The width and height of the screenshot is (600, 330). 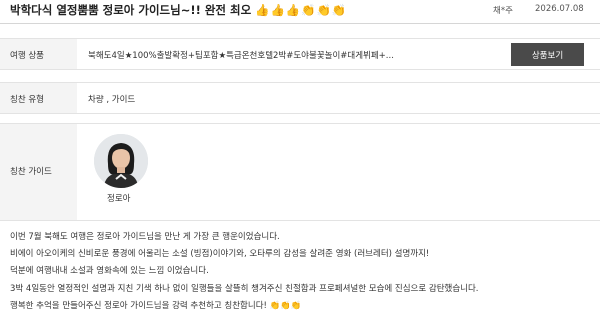 I want to click on review-paragraph: 행복한 추억을 만들어주신 정로아 가이드님을 강력 추천하고 칭찬합니다!, so click(x=138, y=305).